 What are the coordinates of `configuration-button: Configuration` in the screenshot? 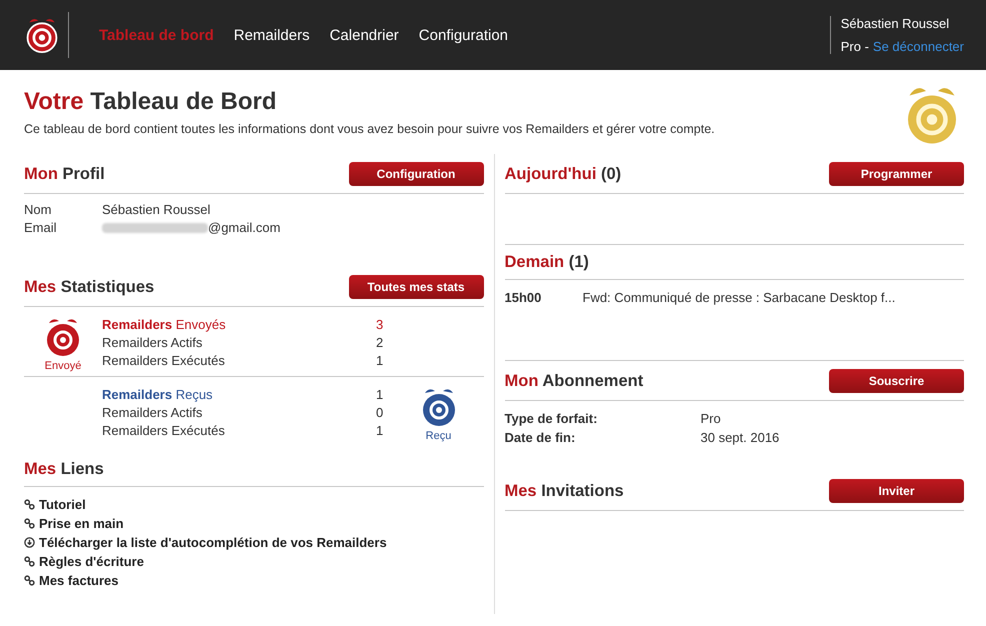 It's located at (416, 174).